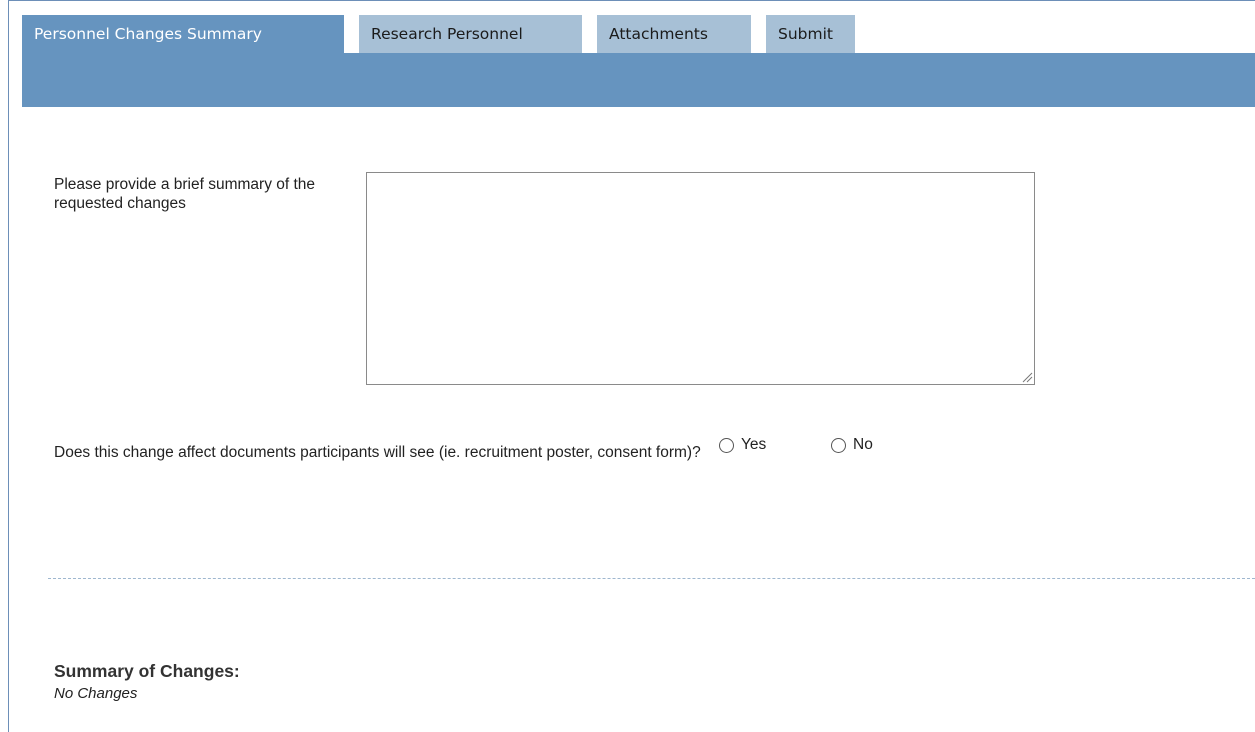 This screenshot has width=1255, height=732. I want to click on tab-research-personnel: Research Personnel, so click(470, 34).